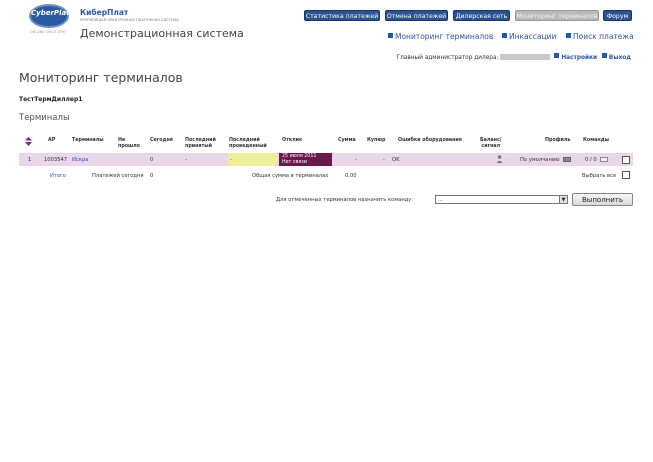  I want to click on row-sum: -, so click(356, 160).